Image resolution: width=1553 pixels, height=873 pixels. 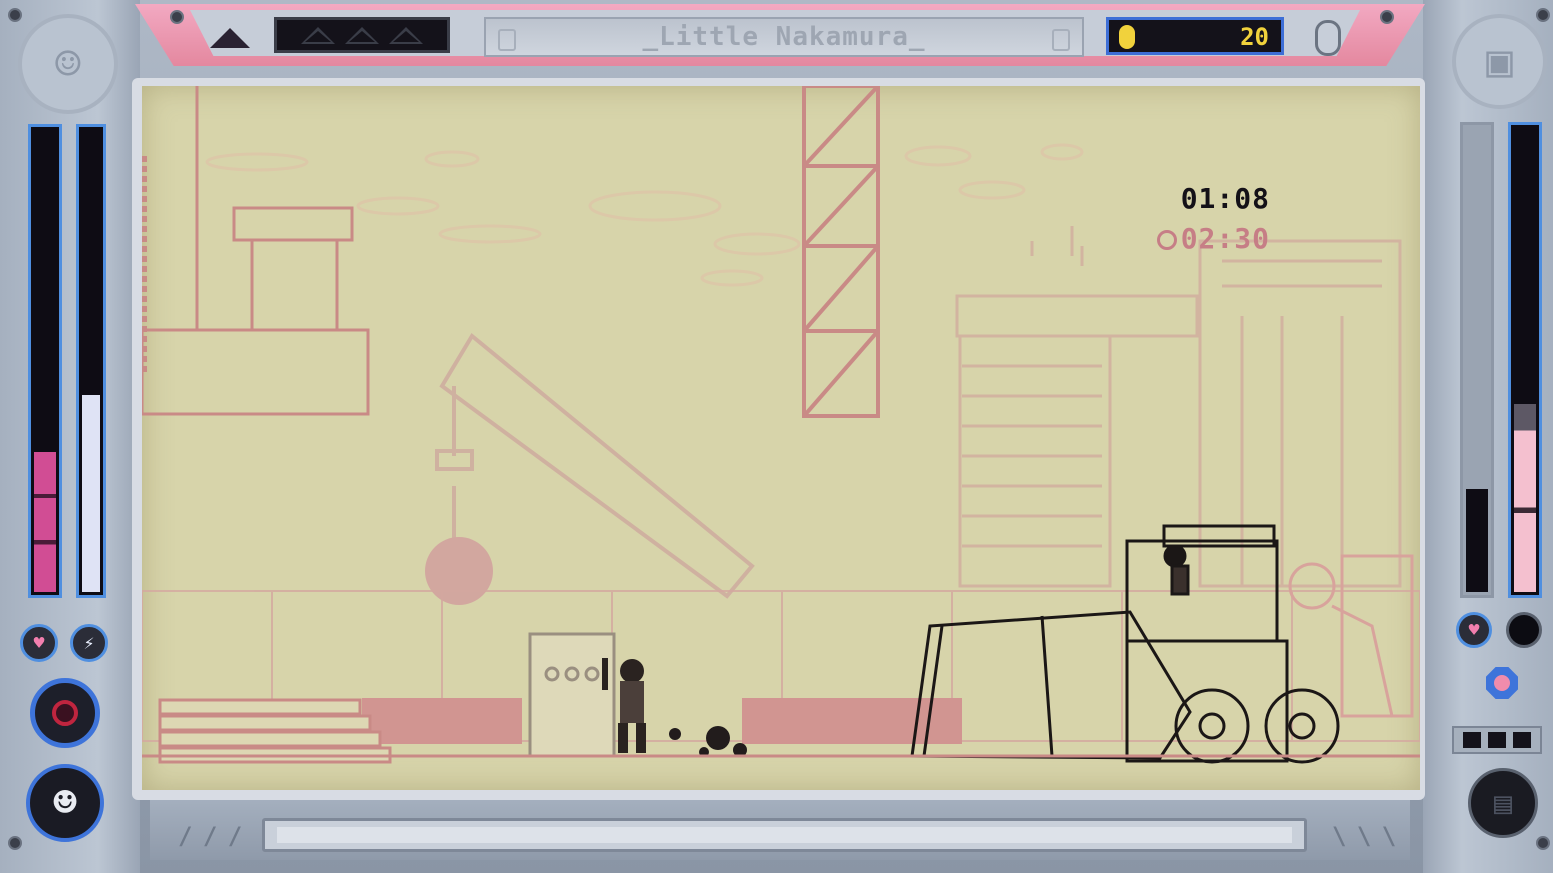 What do you see at coordinates (1525, 498) in the screenshot?
I see `boss-health-fill` at bounding box center [1525, 498].